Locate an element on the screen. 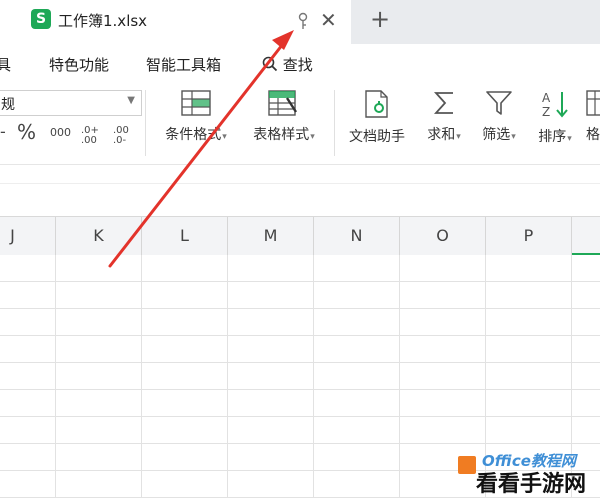 The width and height of the screenshot is (600, 498). workbook-tab-title: 工作簿1.xlsx is located at coordinates (103, 21).